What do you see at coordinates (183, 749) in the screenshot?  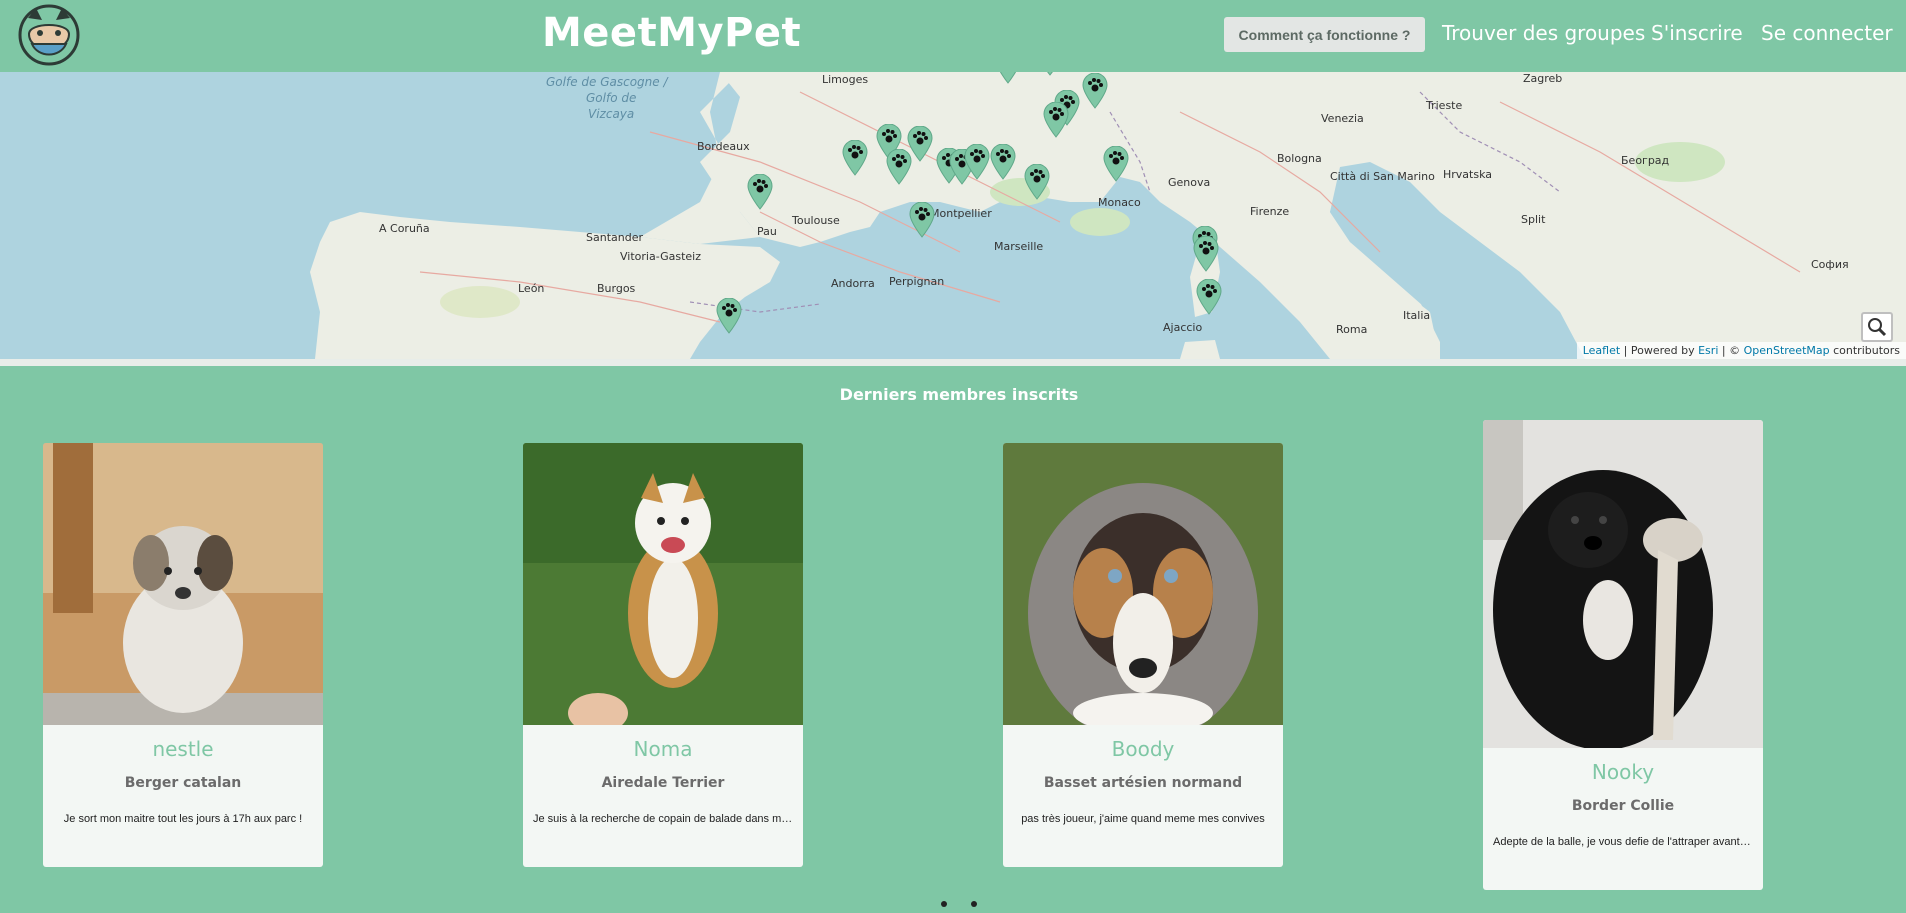 I see `pet-name: nestle` at bounding box center [183, 749].